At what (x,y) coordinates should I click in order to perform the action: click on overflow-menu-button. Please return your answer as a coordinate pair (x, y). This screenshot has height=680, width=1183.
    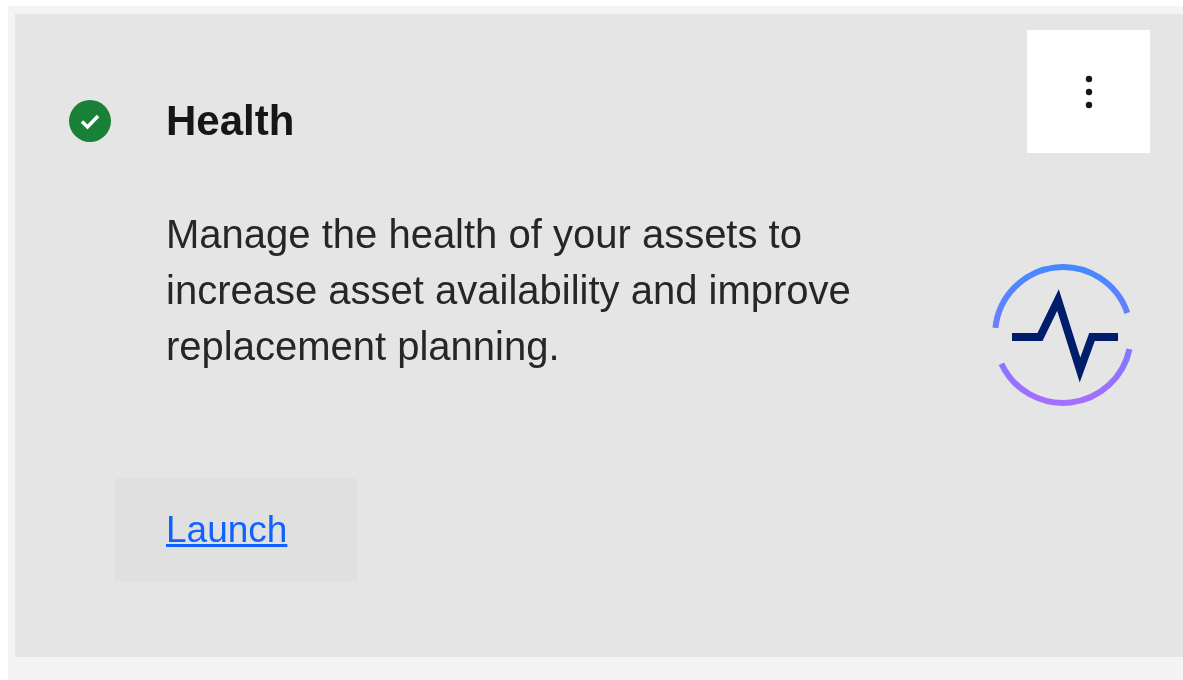
    Looking at the image, I should click on (1088, 91).